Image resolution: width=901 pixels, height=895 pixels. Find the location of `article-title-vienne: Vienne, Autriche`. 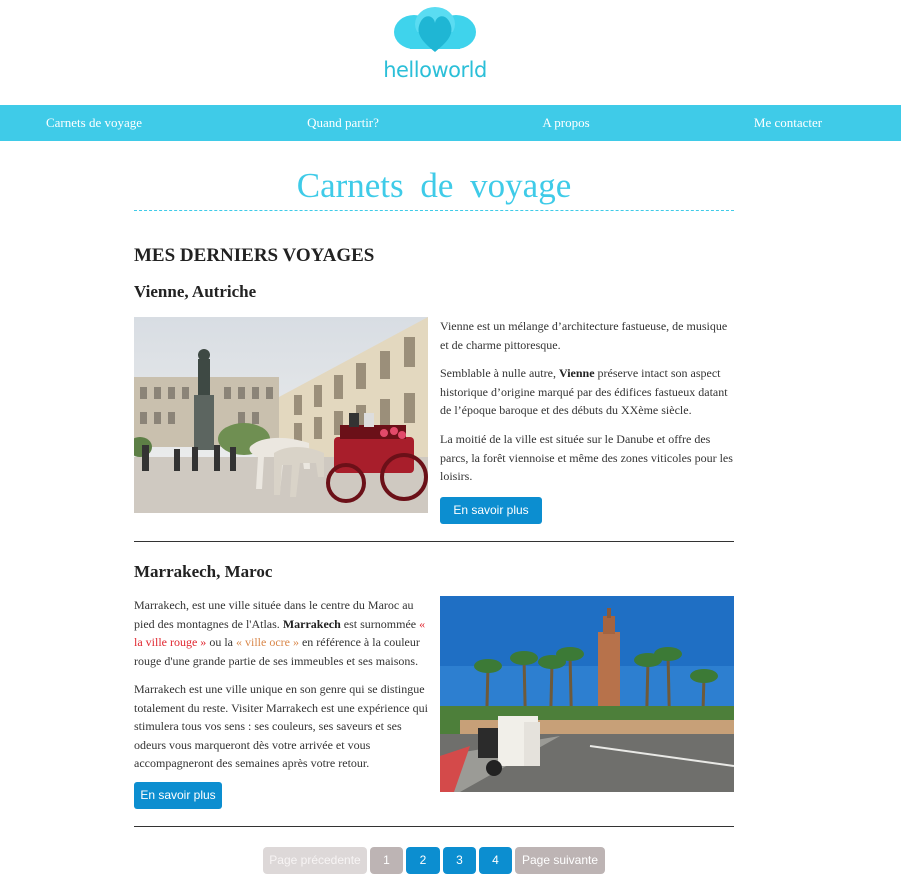

article-title-vienne: Vienne, Autriche is located at coordinates (195, 291).